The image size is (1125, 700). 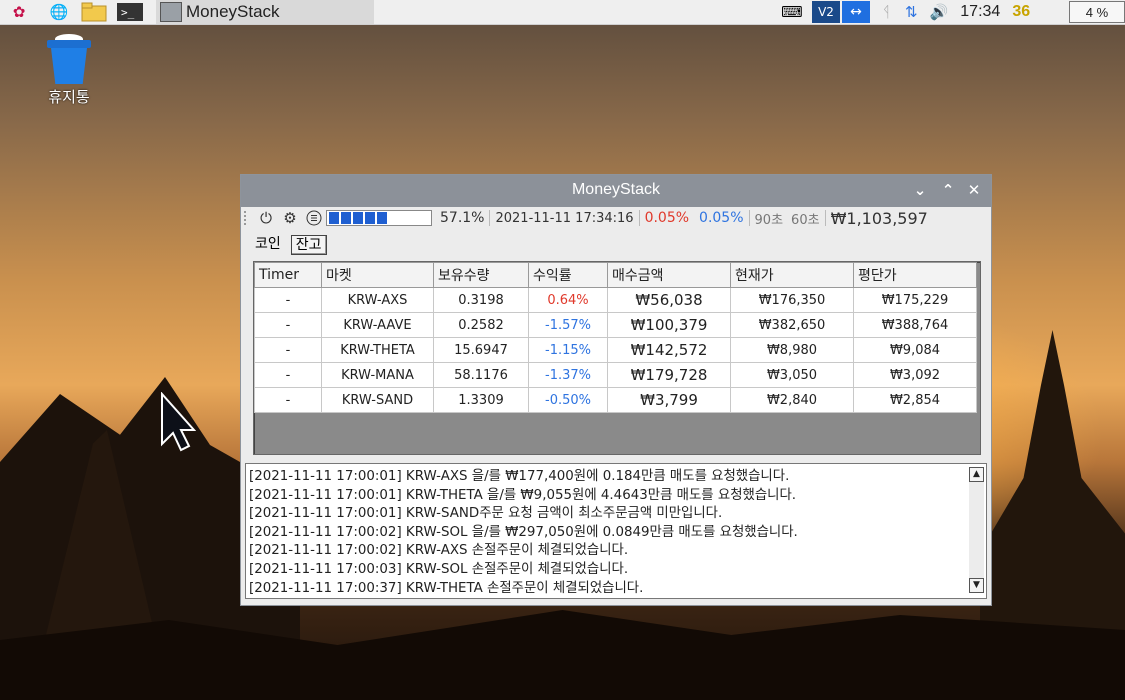 I want to click on volume-icon: 🔊, so click(x=939, y=12).